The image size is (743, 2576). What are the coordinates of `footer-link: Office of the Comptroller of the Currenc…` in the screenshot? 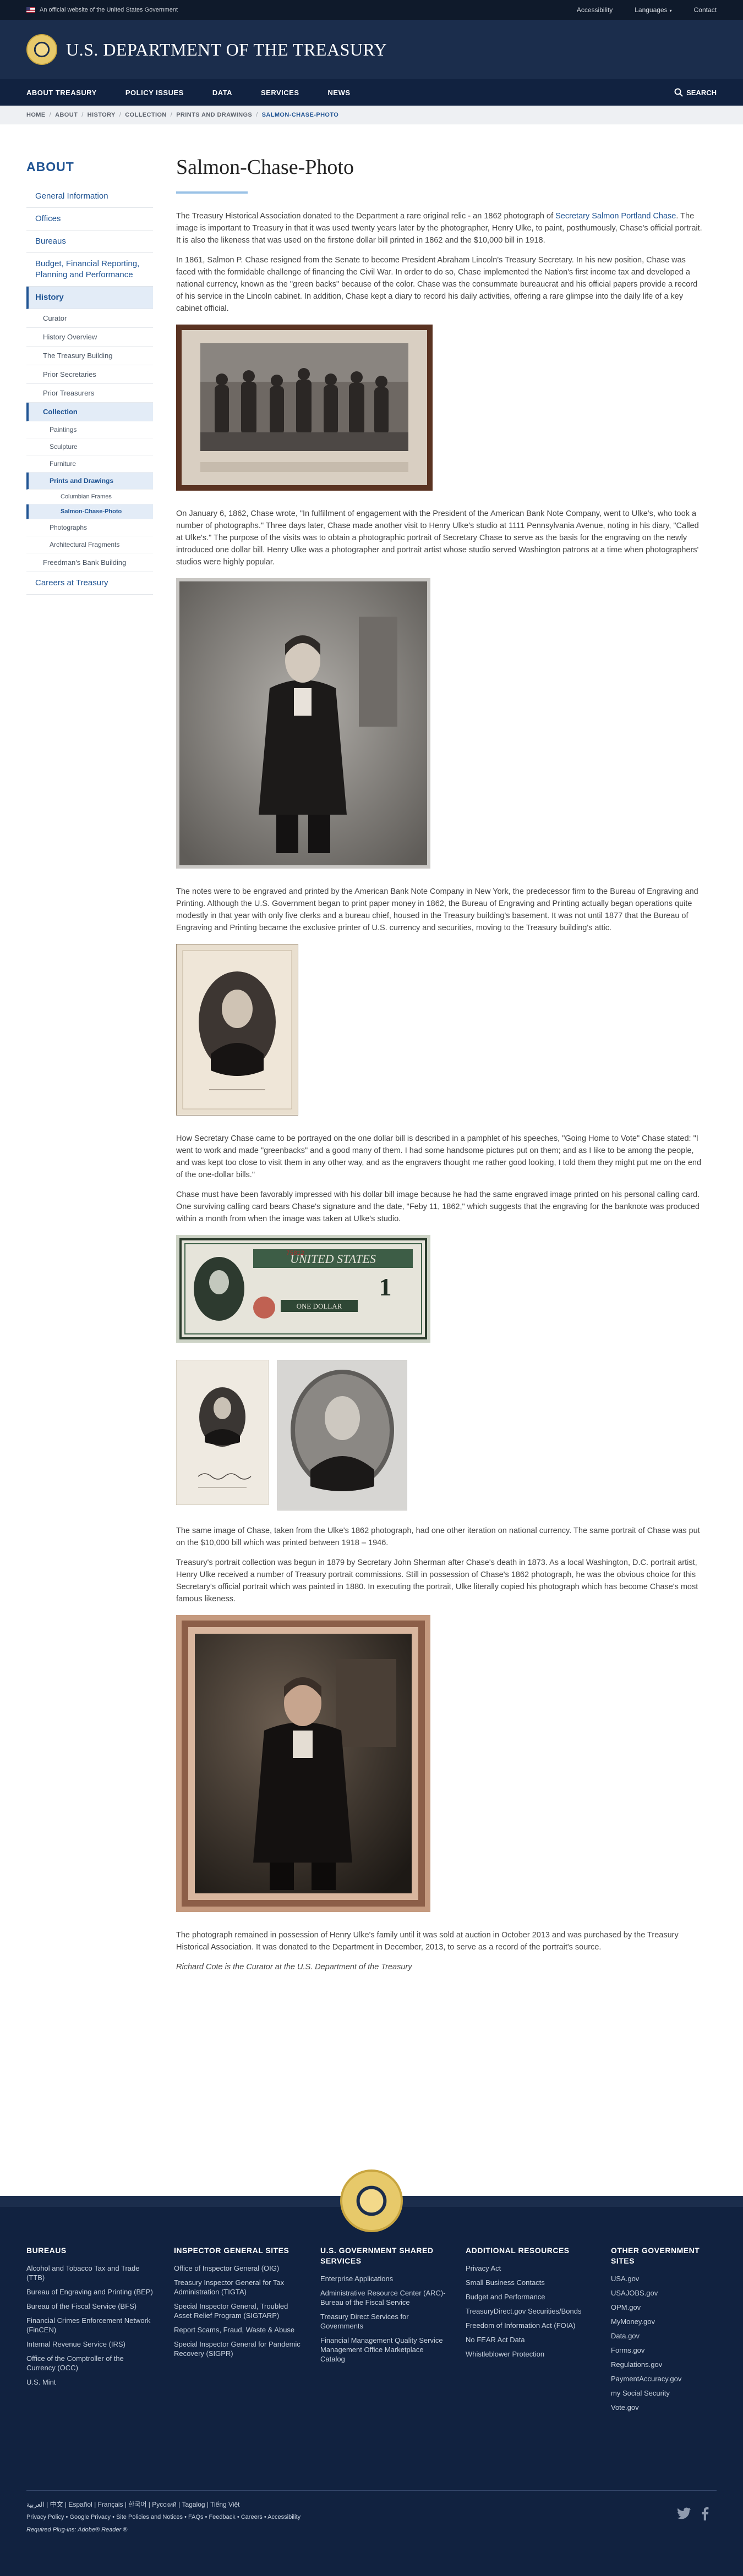 It's located at (89, 2363).